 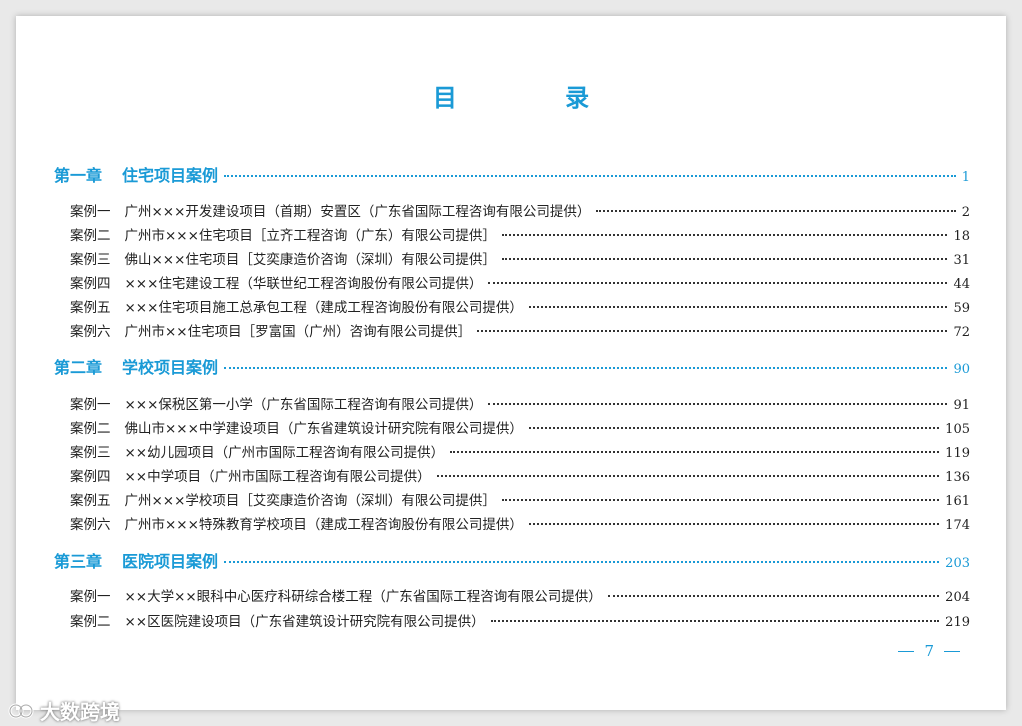 I want to click on watermark-text: 大数跨境, so click(x=80, y=712).